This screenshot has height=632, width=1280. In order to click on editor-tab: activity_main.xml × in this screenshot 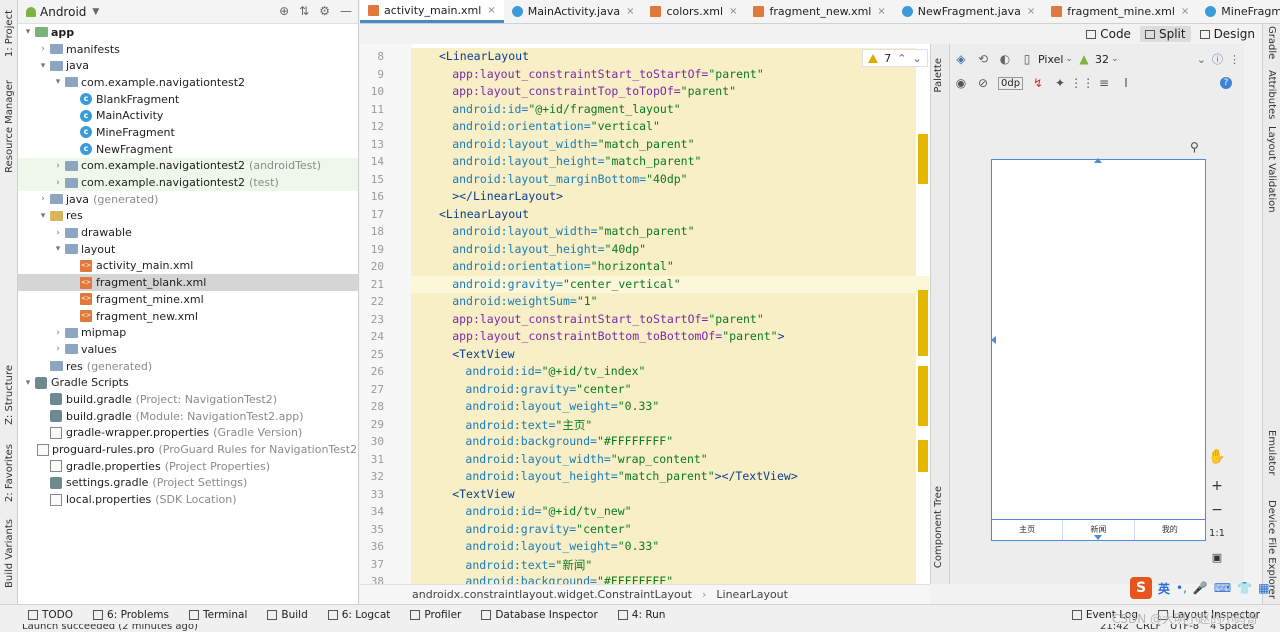, I will do `click(432, 11)`.